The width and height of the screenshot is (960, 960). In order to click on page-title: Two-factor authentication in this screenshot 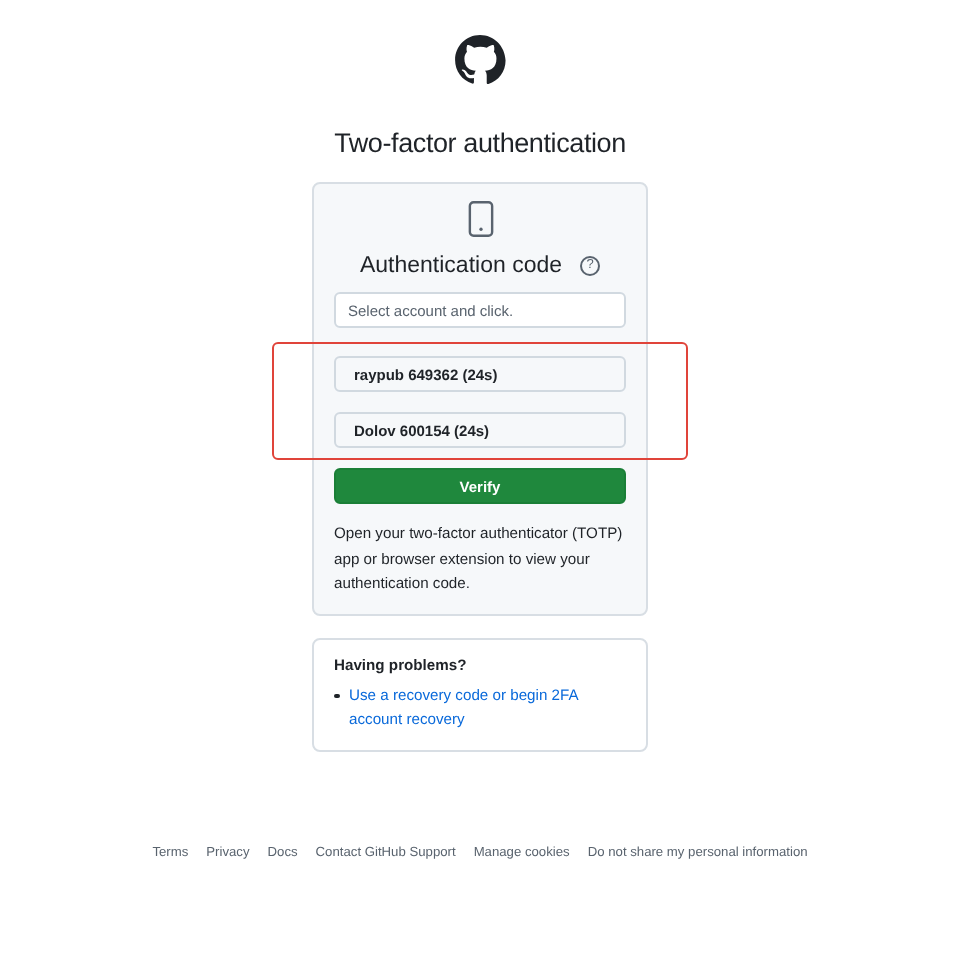, I will do `click(480, 144)`.